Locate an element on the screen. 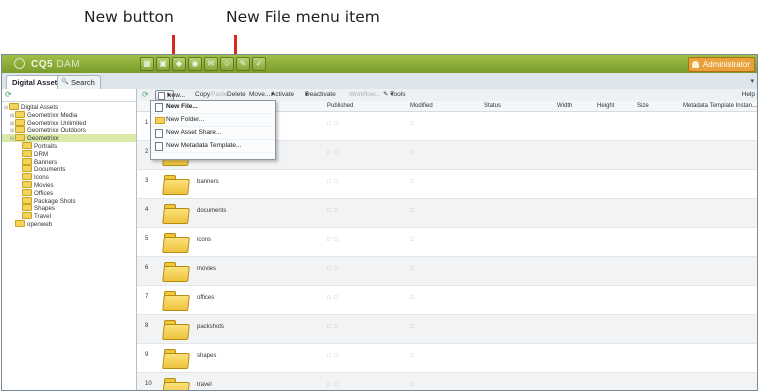  tree-item: ⊞ Geometrixx Media is located at coordinates (69, 114).